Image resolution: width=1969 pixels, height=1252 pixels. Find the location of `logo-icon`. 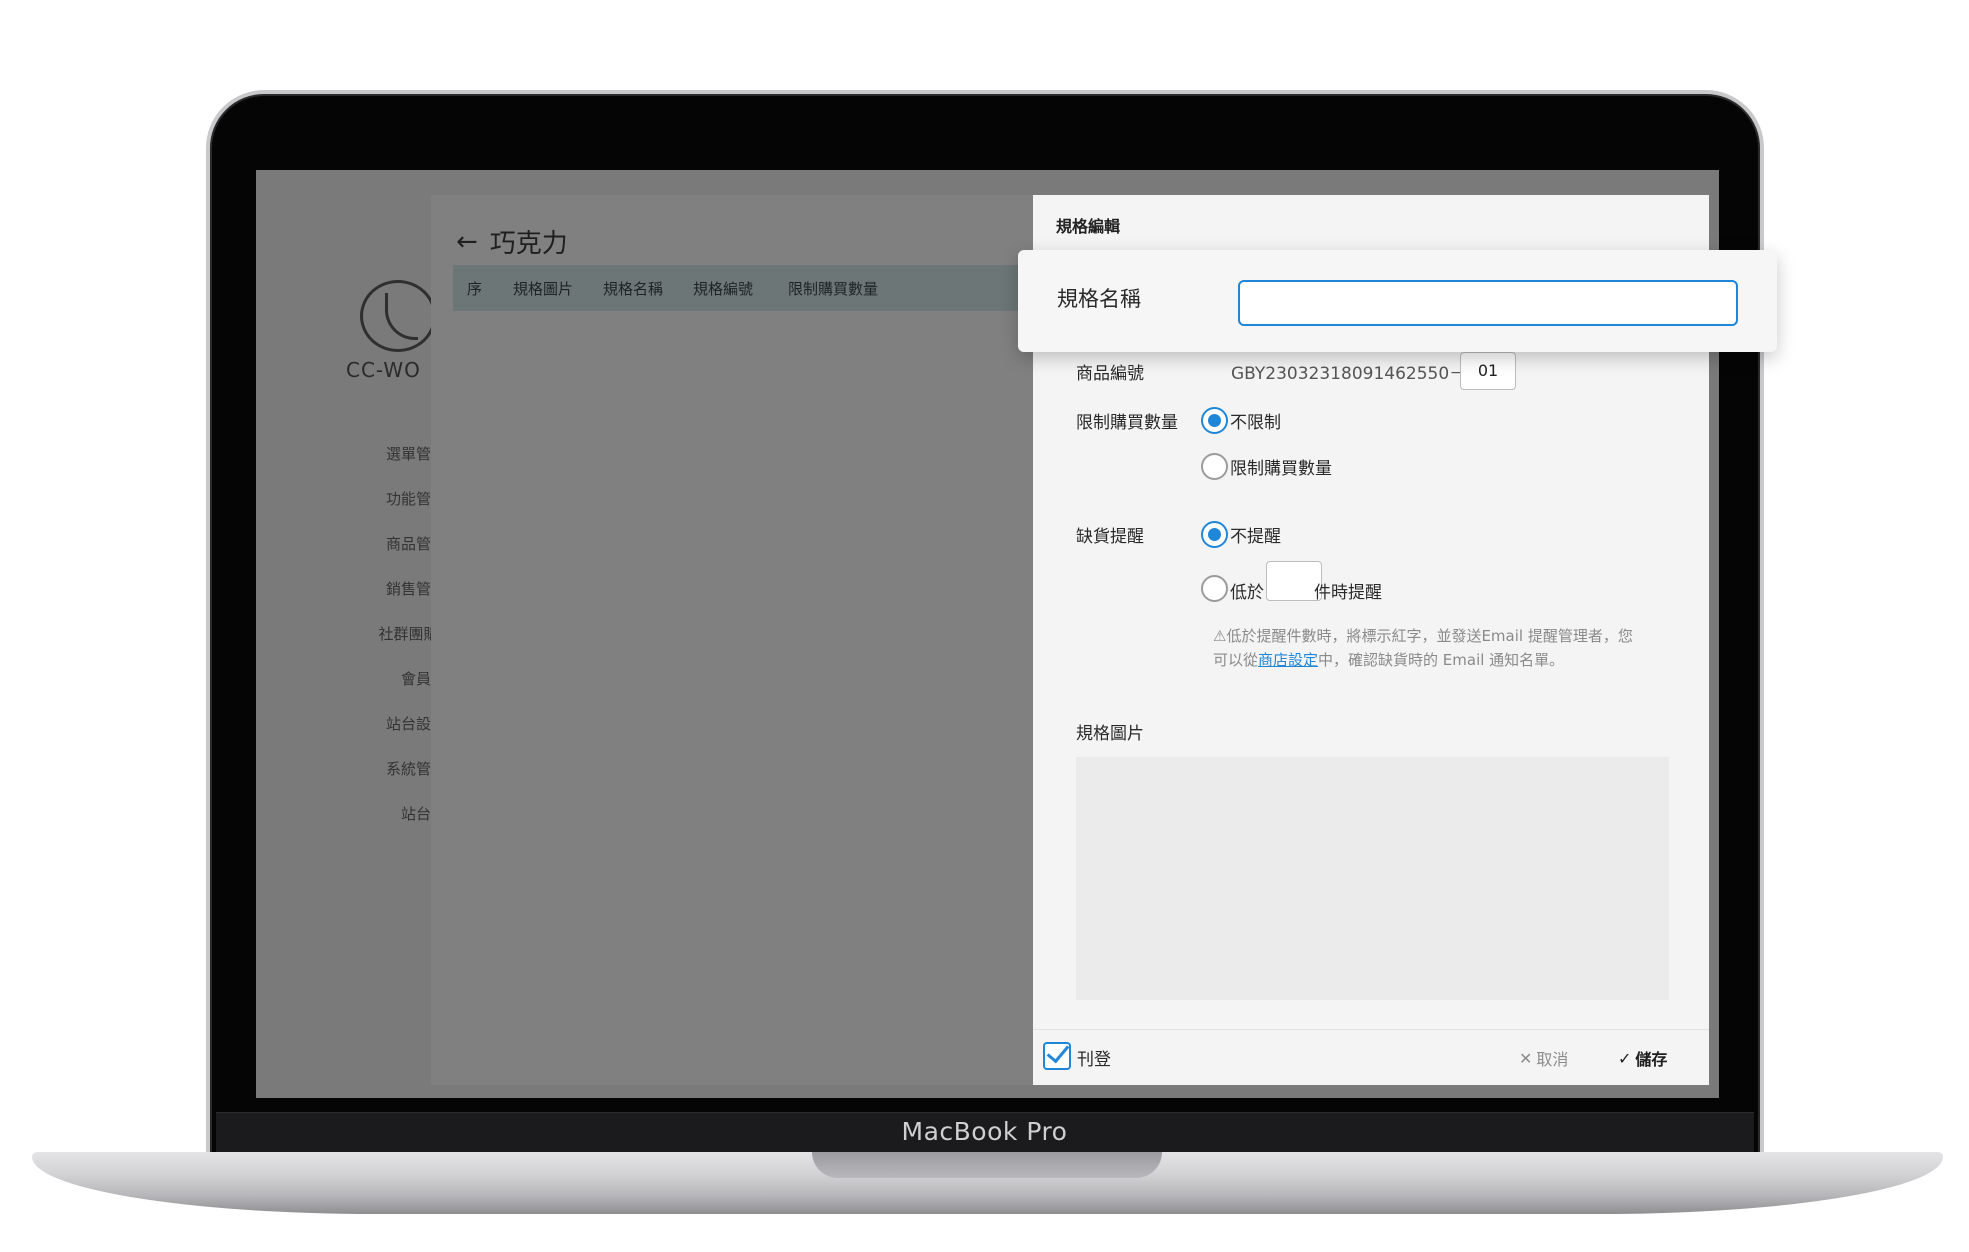

logo-icon is located at coordinates (398, 316).